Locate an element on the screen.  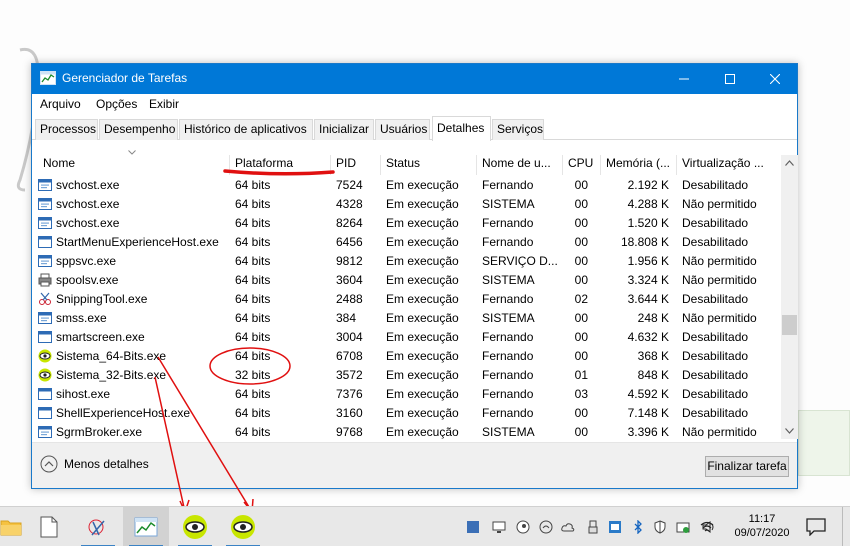
cell-name: SnippingTool.exe is located at coordinates (102, 299).